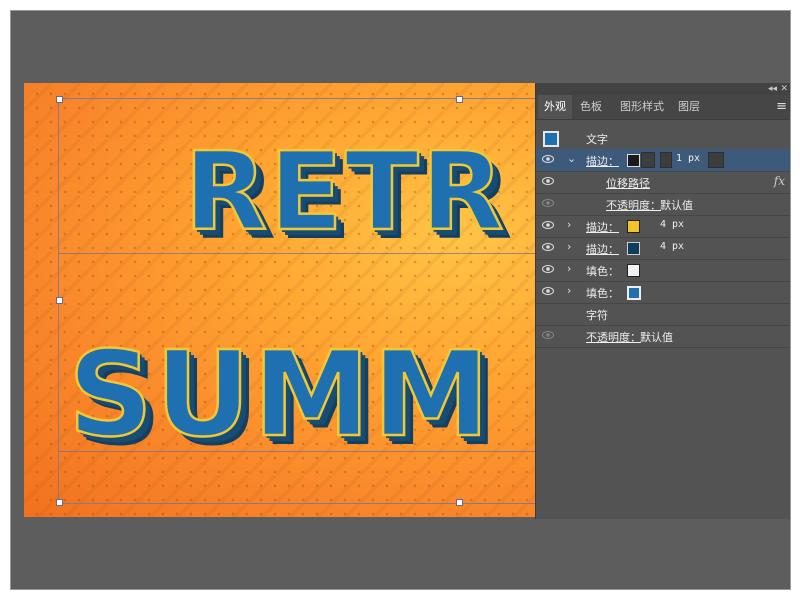  I want to click on characters-label: 字符, so click(597, 315).